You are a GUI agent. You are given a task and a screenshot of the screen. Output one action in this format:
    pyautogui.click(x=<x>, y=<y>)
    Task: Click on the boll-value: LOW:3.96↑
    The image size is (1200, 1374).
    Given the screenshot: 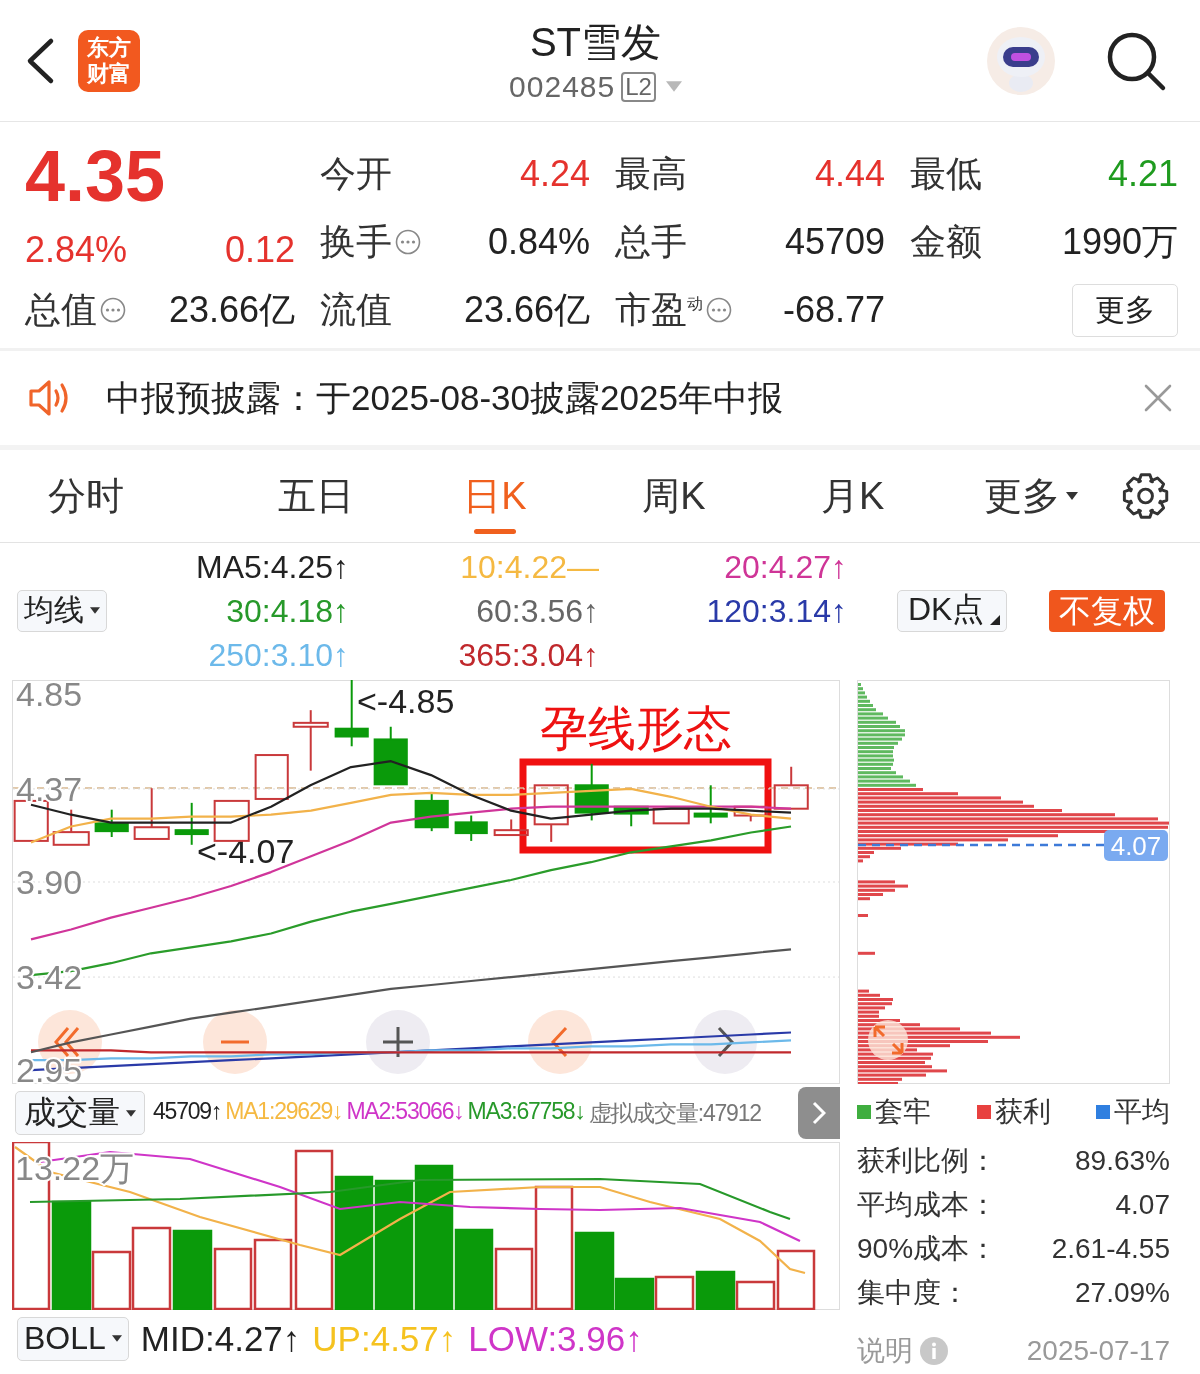 What is the action you would take?
    pyautogui.click(x=555, y=1338)
    